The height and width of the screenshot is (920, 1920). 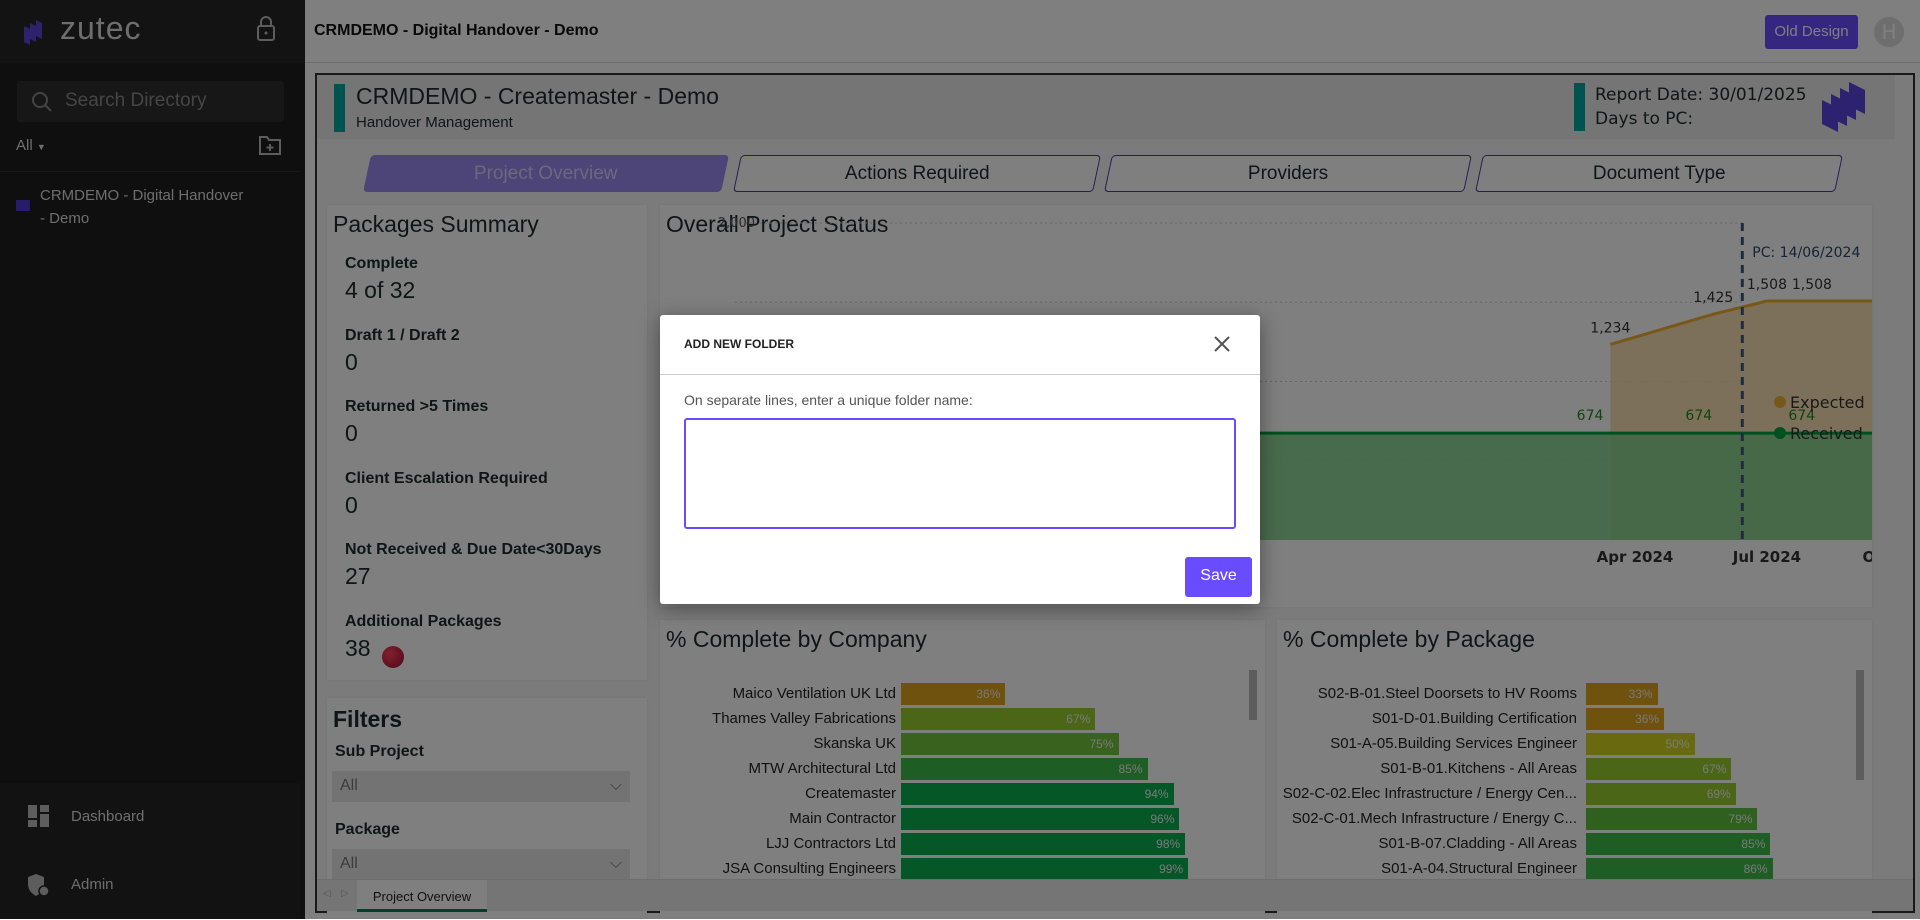 What do you see at coordinates (1222, 344) in the screenshot?
I see `close-icon` at bounding box center [1222, 344].